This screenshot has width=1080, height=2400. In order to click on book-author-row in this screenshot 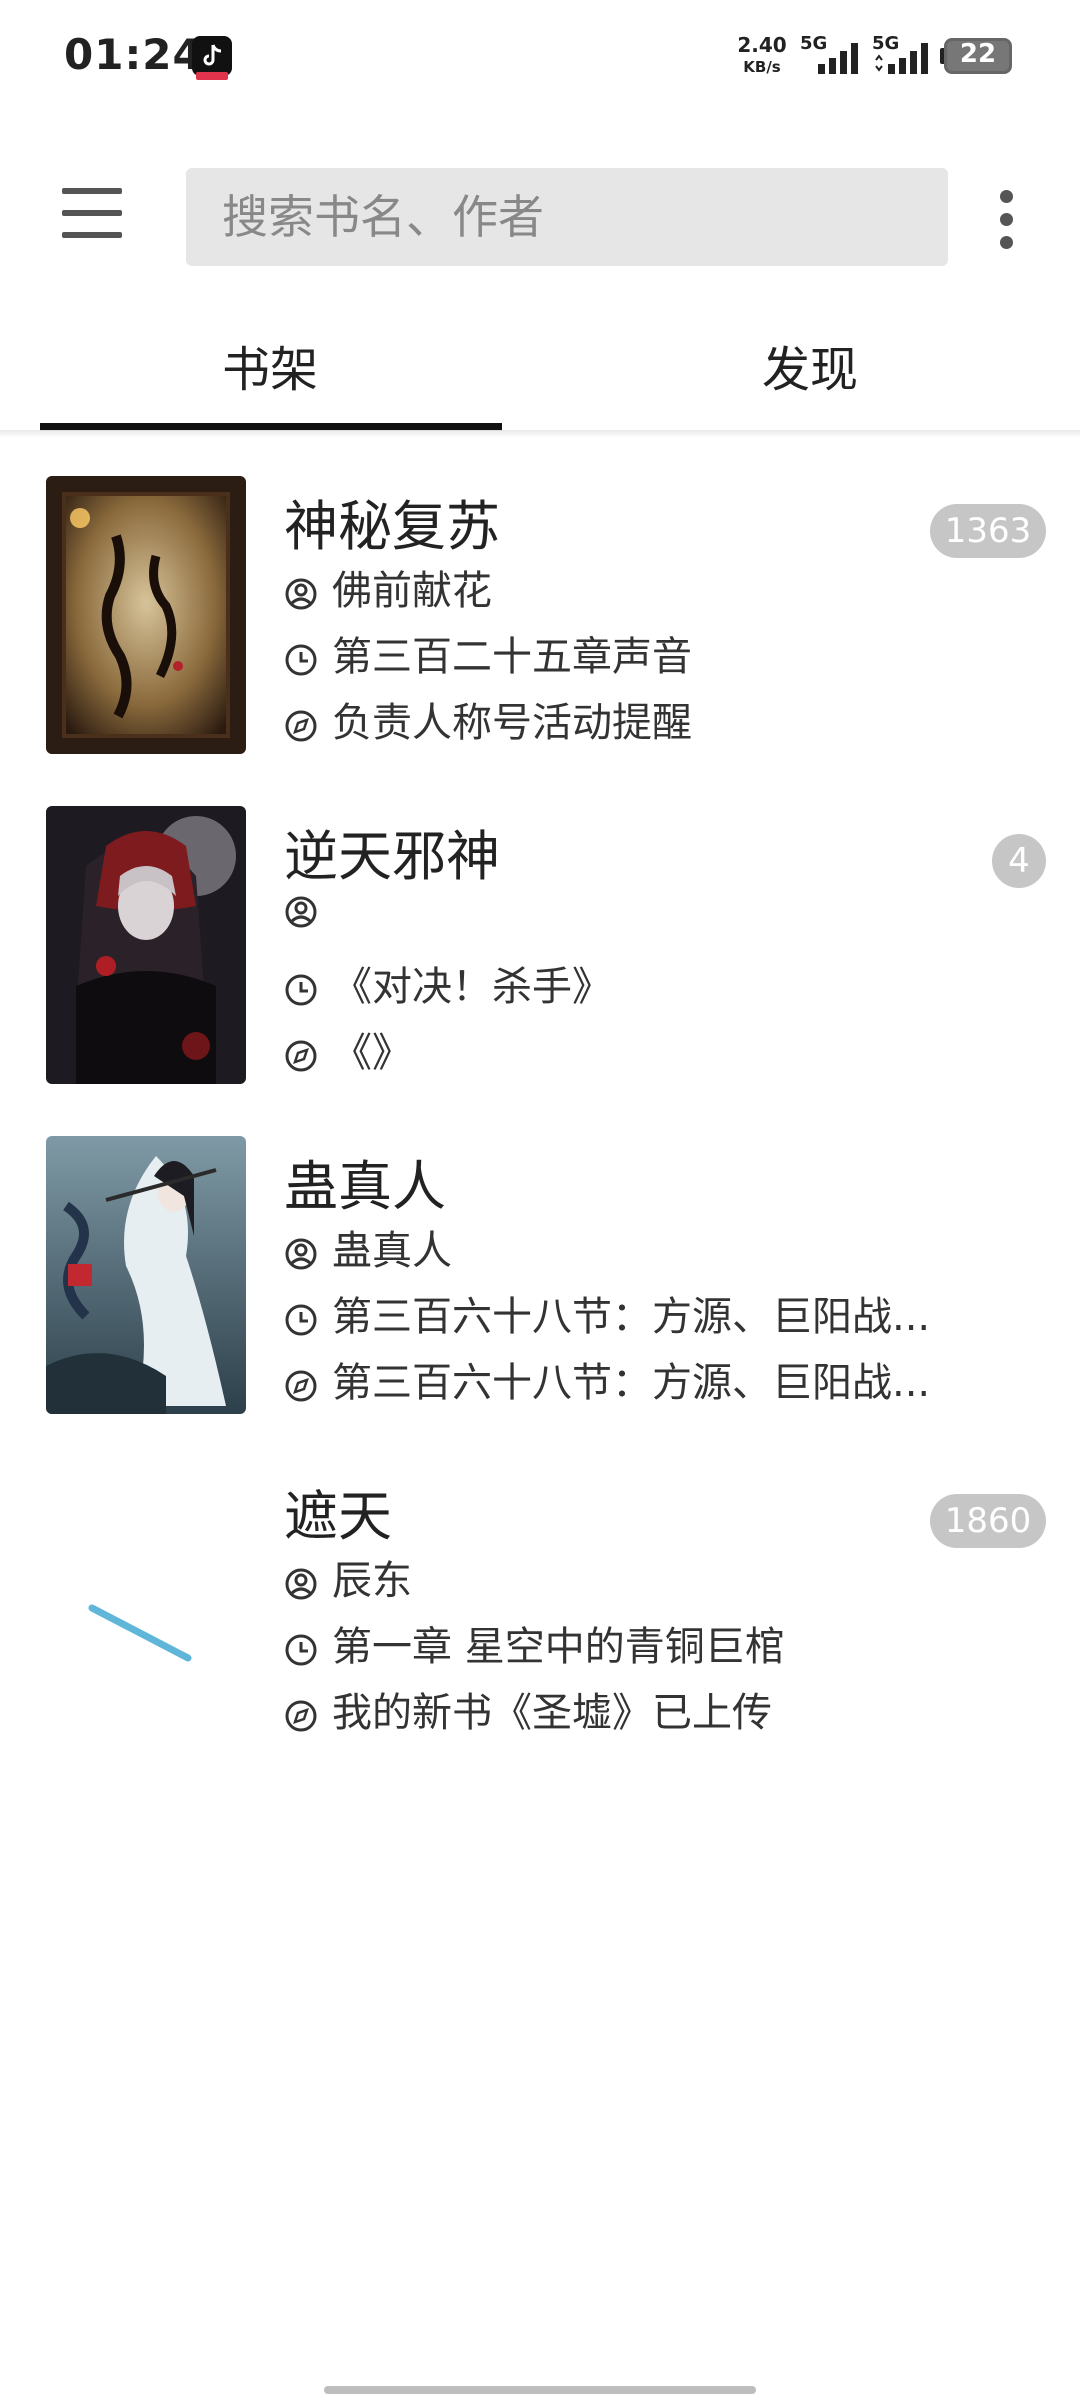, I will do `click(308, 911)`.